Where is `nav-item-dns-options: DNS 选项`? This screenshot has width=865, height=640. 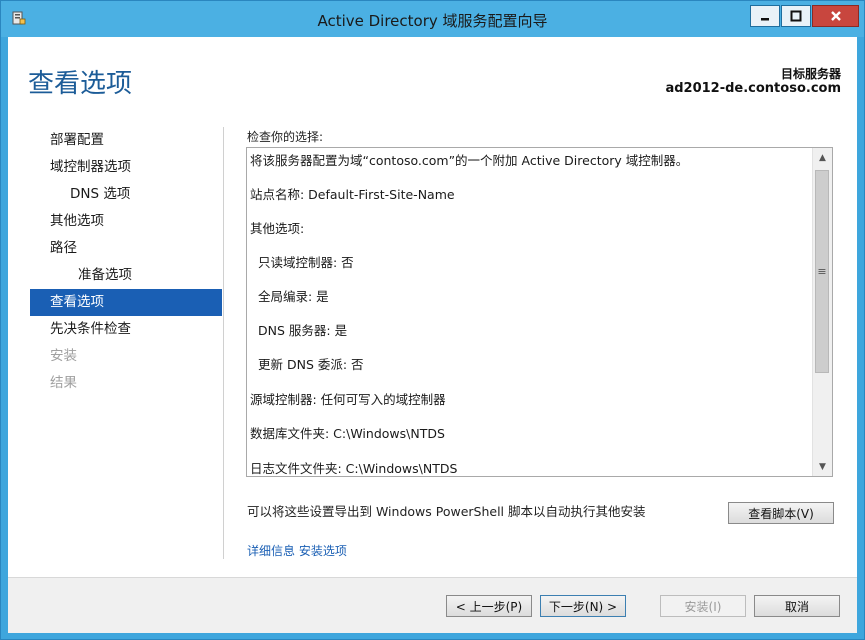
nav-item-dns-options: DNS 选项 is located at coordinates (126, 194).